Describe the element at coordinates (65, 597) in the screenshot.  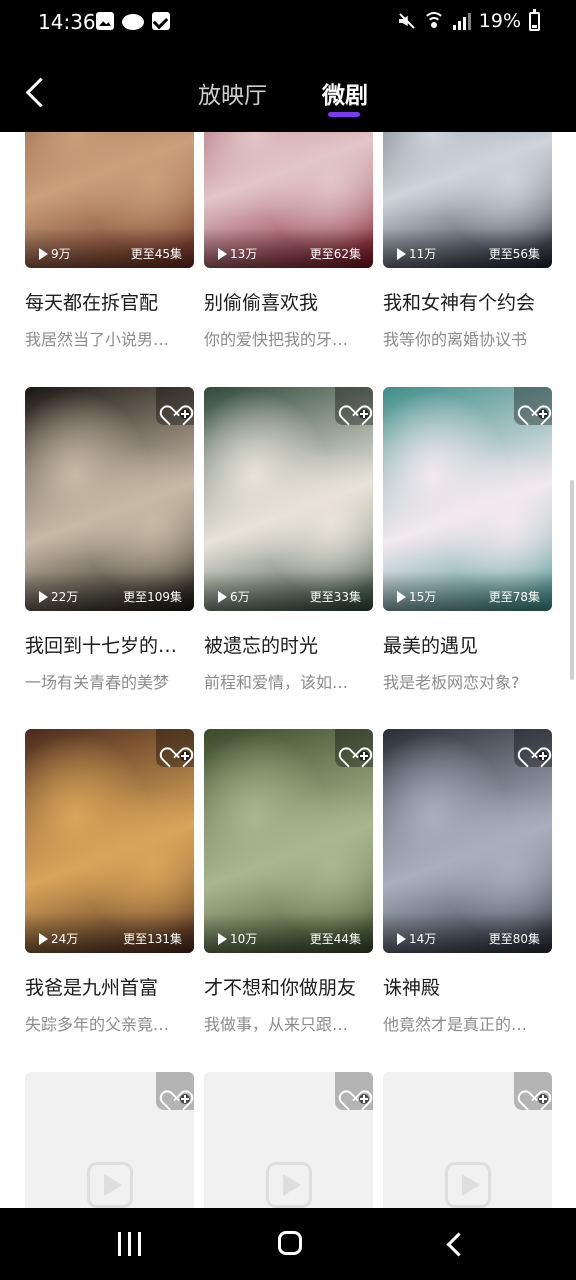
I see `play-count-value: 22万` at that location.